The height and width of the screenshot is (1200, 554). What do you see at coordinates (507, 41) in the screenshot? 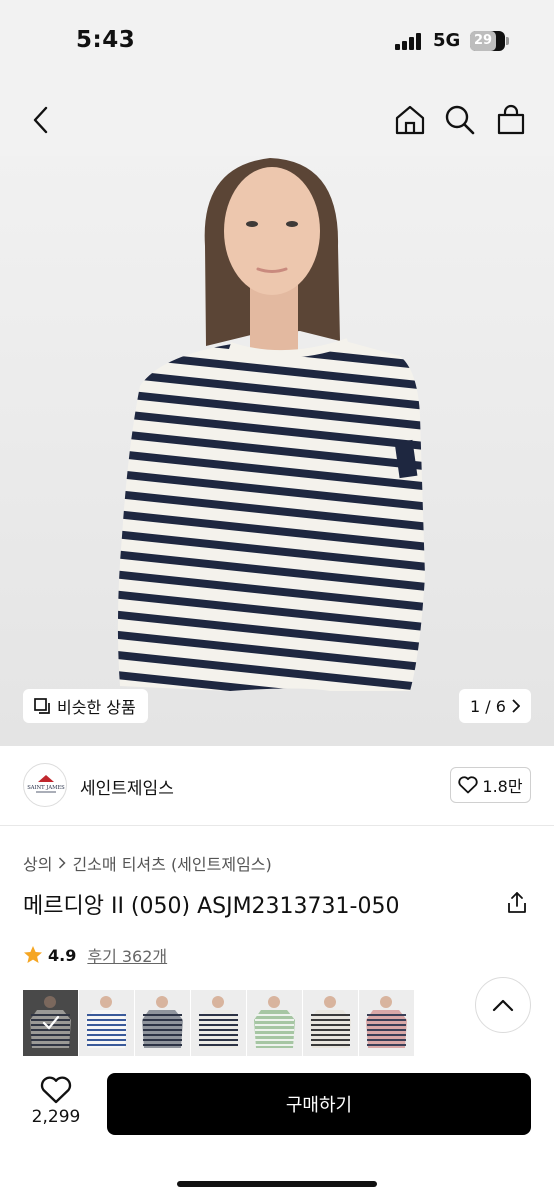
I see `battery-tip` at bounding box center [507, 41].